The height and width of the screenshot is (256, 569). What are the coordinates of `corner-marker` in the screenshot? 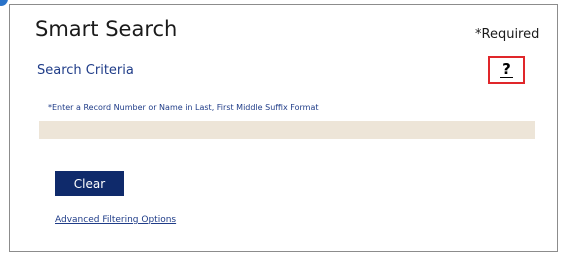 It's located at (4, 3).